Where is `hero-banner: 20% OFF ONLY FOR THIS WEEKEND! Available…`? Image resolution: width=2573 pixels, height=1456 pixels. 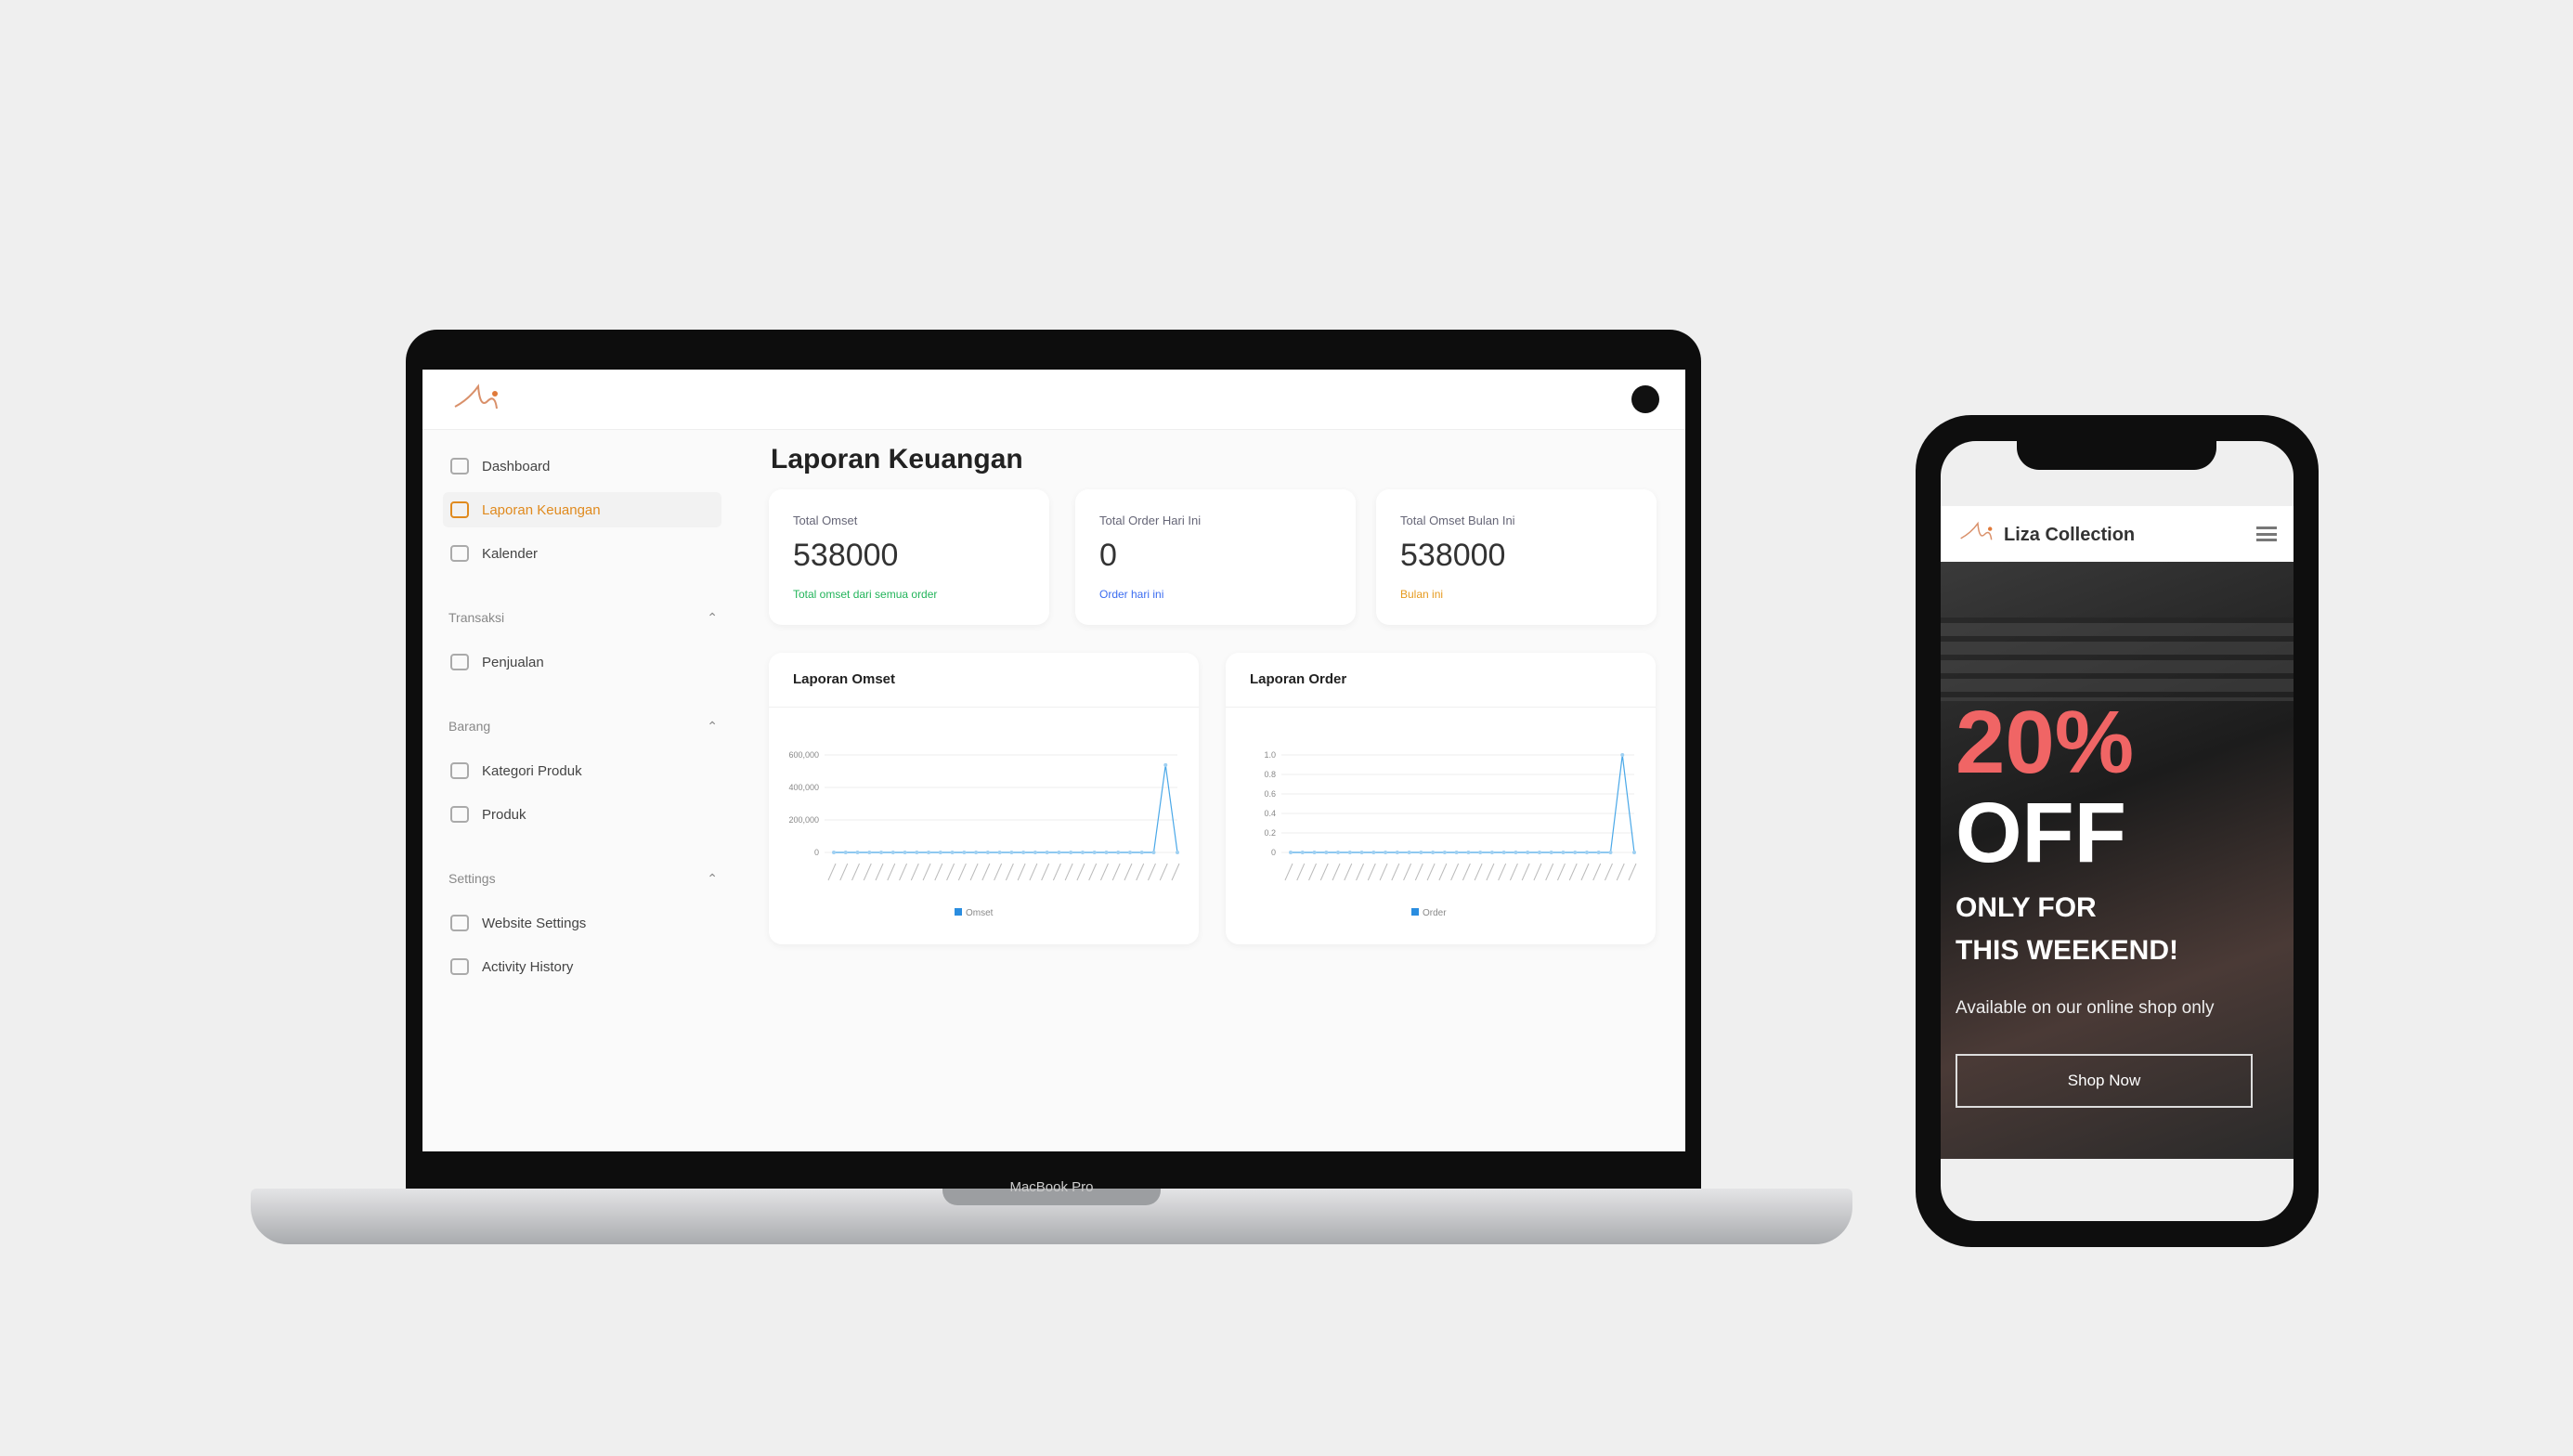 hero-banner: 20% OFF ONLY FOR THIS WEEKEND! Available… is located at coordinates (2117, 860).